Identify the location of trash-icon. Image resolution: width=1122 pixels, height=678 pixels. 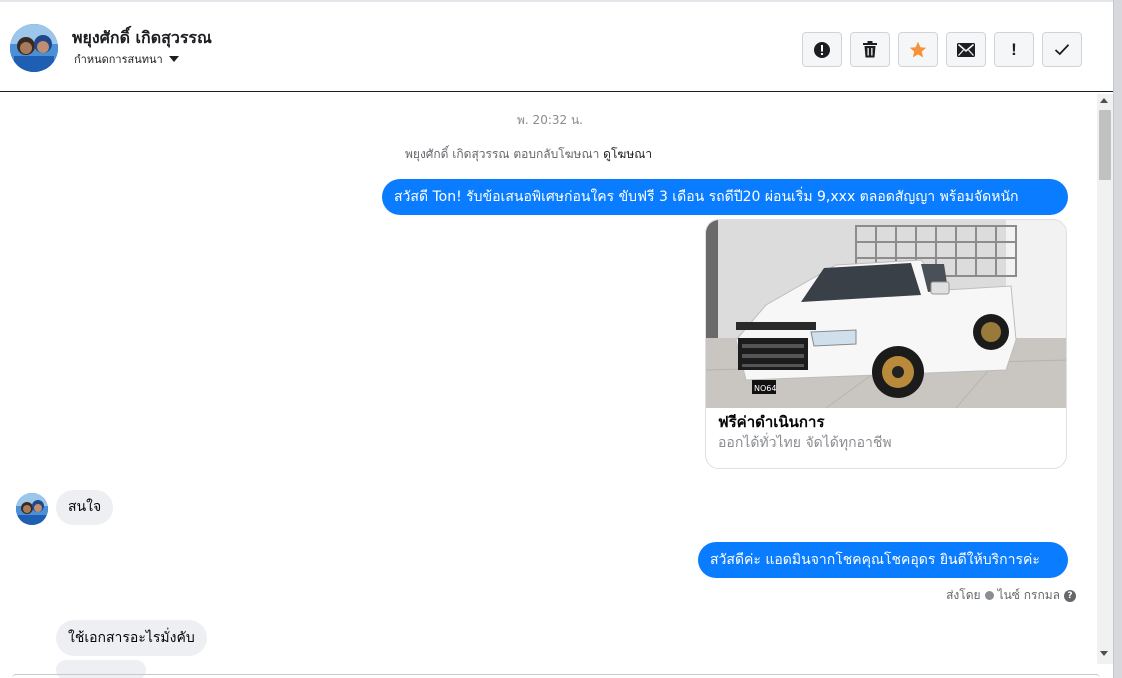
(870, 49).